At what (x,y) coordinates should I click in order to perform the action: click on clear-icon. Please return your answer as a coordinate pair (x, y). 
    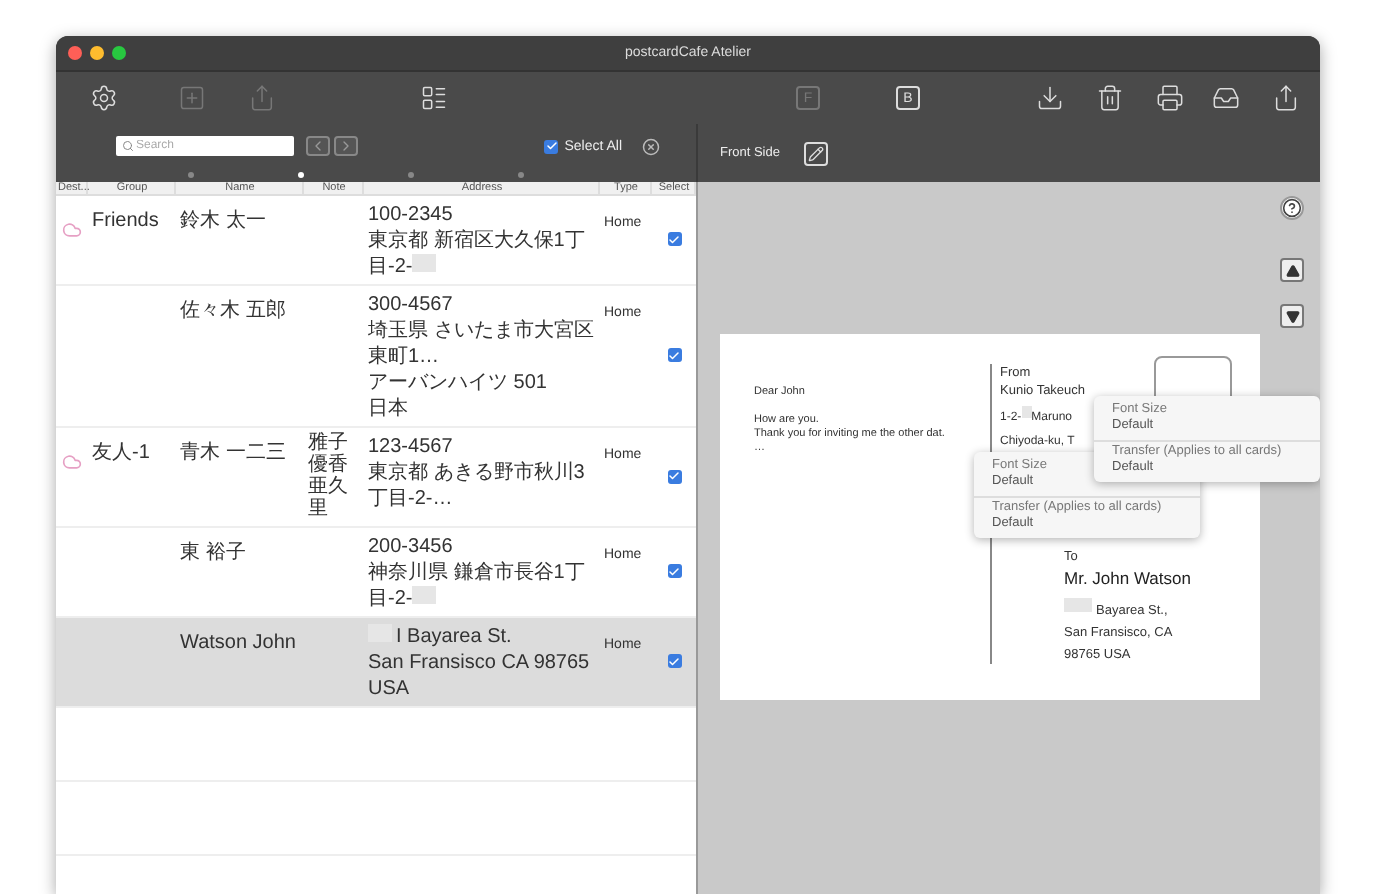
    Looking at the image, I should click on (651, 146).